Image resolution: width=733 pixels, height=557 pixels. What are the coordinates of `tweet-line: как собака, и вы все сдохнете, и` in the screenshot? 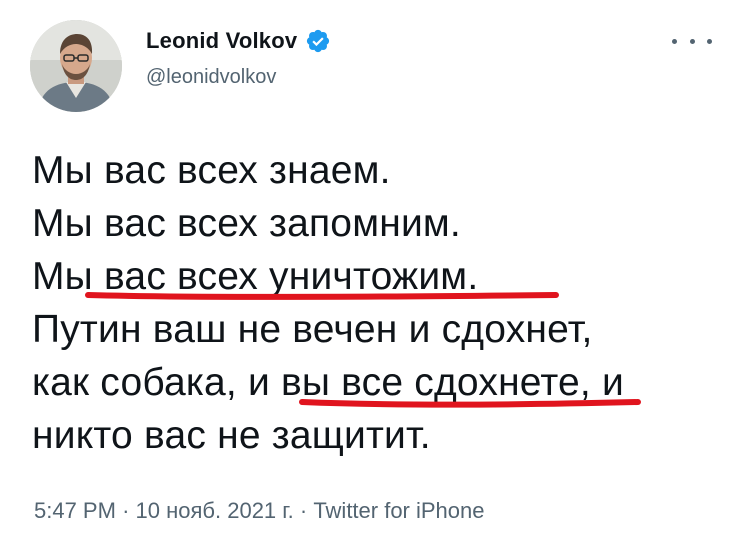 It's located at (328, 382).